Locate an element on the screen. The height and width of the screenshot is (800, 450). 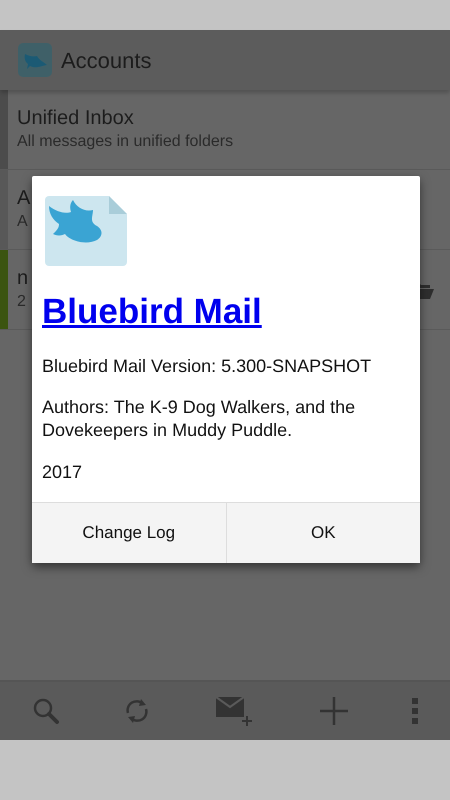
account-name: A is located at coordinates (23, 198).